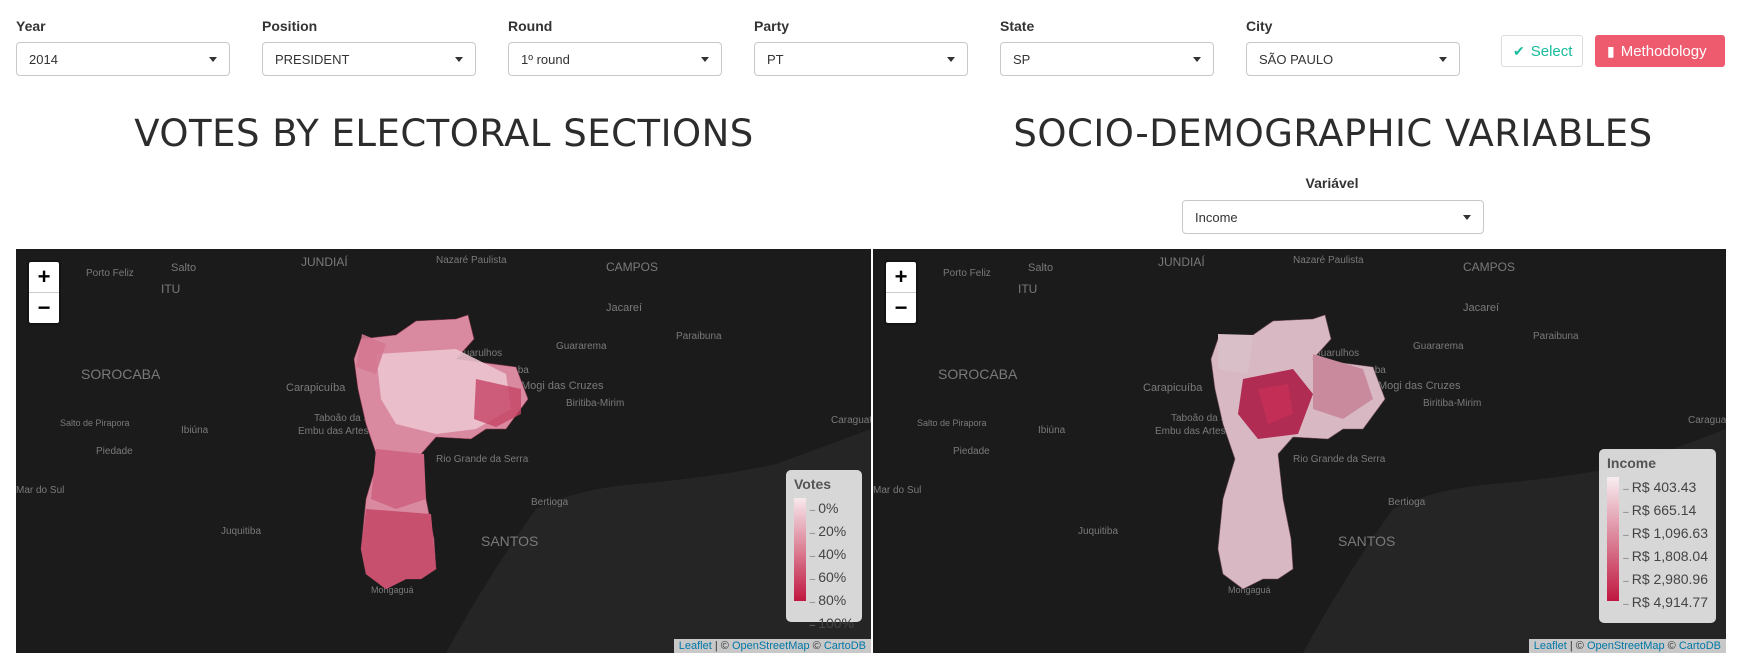 The height and width of the screenshot is (671, 1742). What do you see at coordinates (40, 490) in the screenshot?
I see `map-place-label: Mar do Sul` at bounding box center [40, 490].